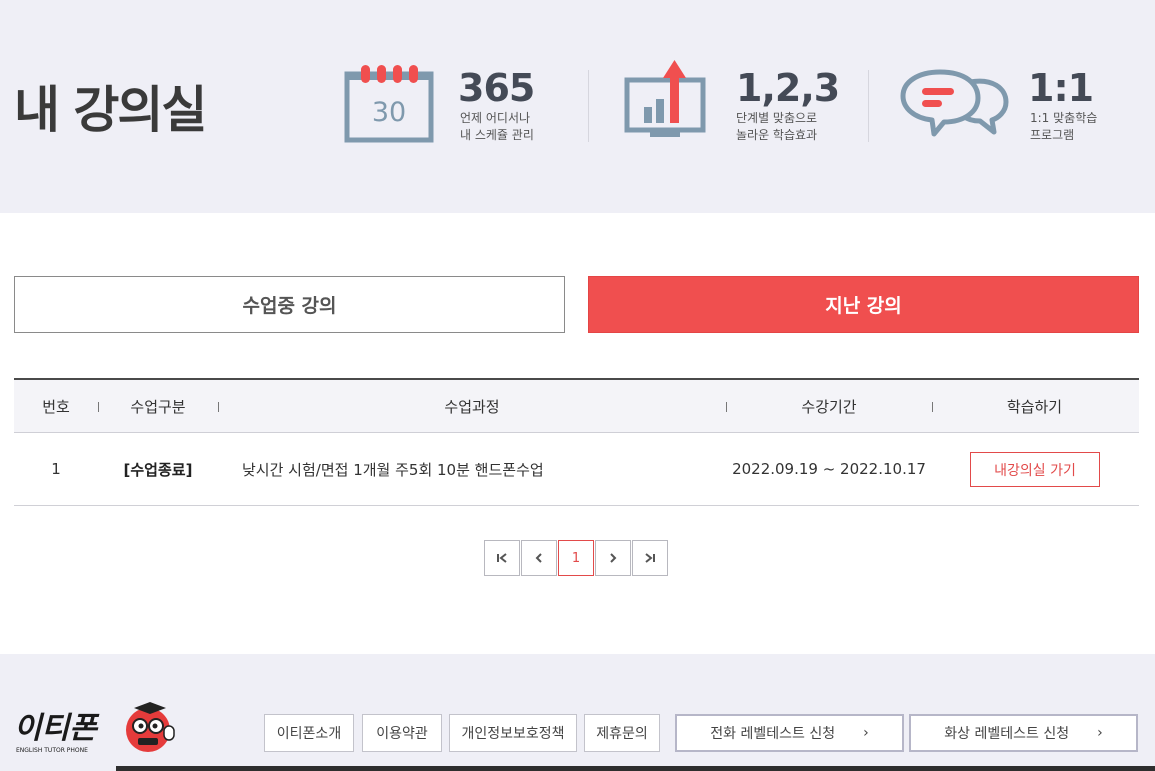  Describe the element at coordinates (402, 733) in the screenshot. I see `footer-link-terms: 이용약관` at that location.